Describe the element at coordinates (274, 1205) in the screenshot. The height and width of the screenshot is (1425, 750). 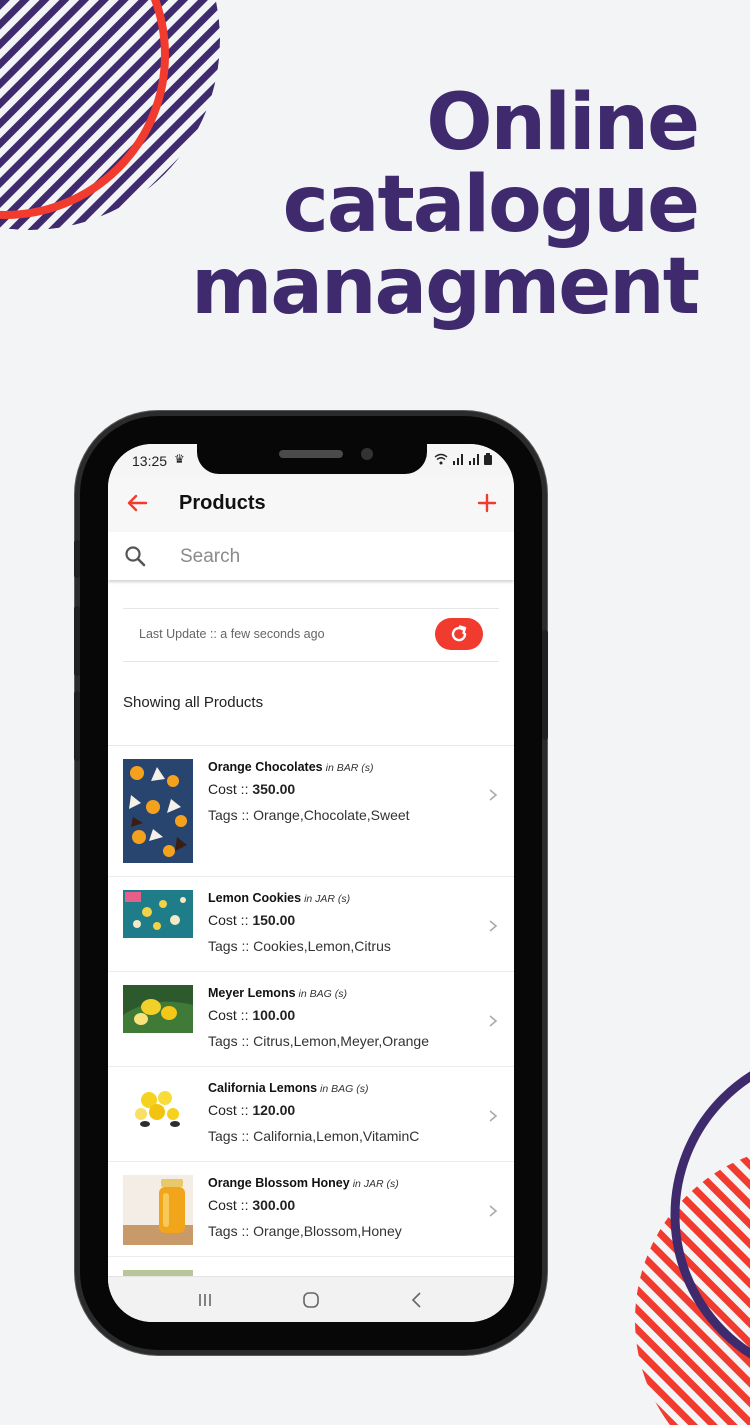
I see `cost-value: 300.00` at that location.